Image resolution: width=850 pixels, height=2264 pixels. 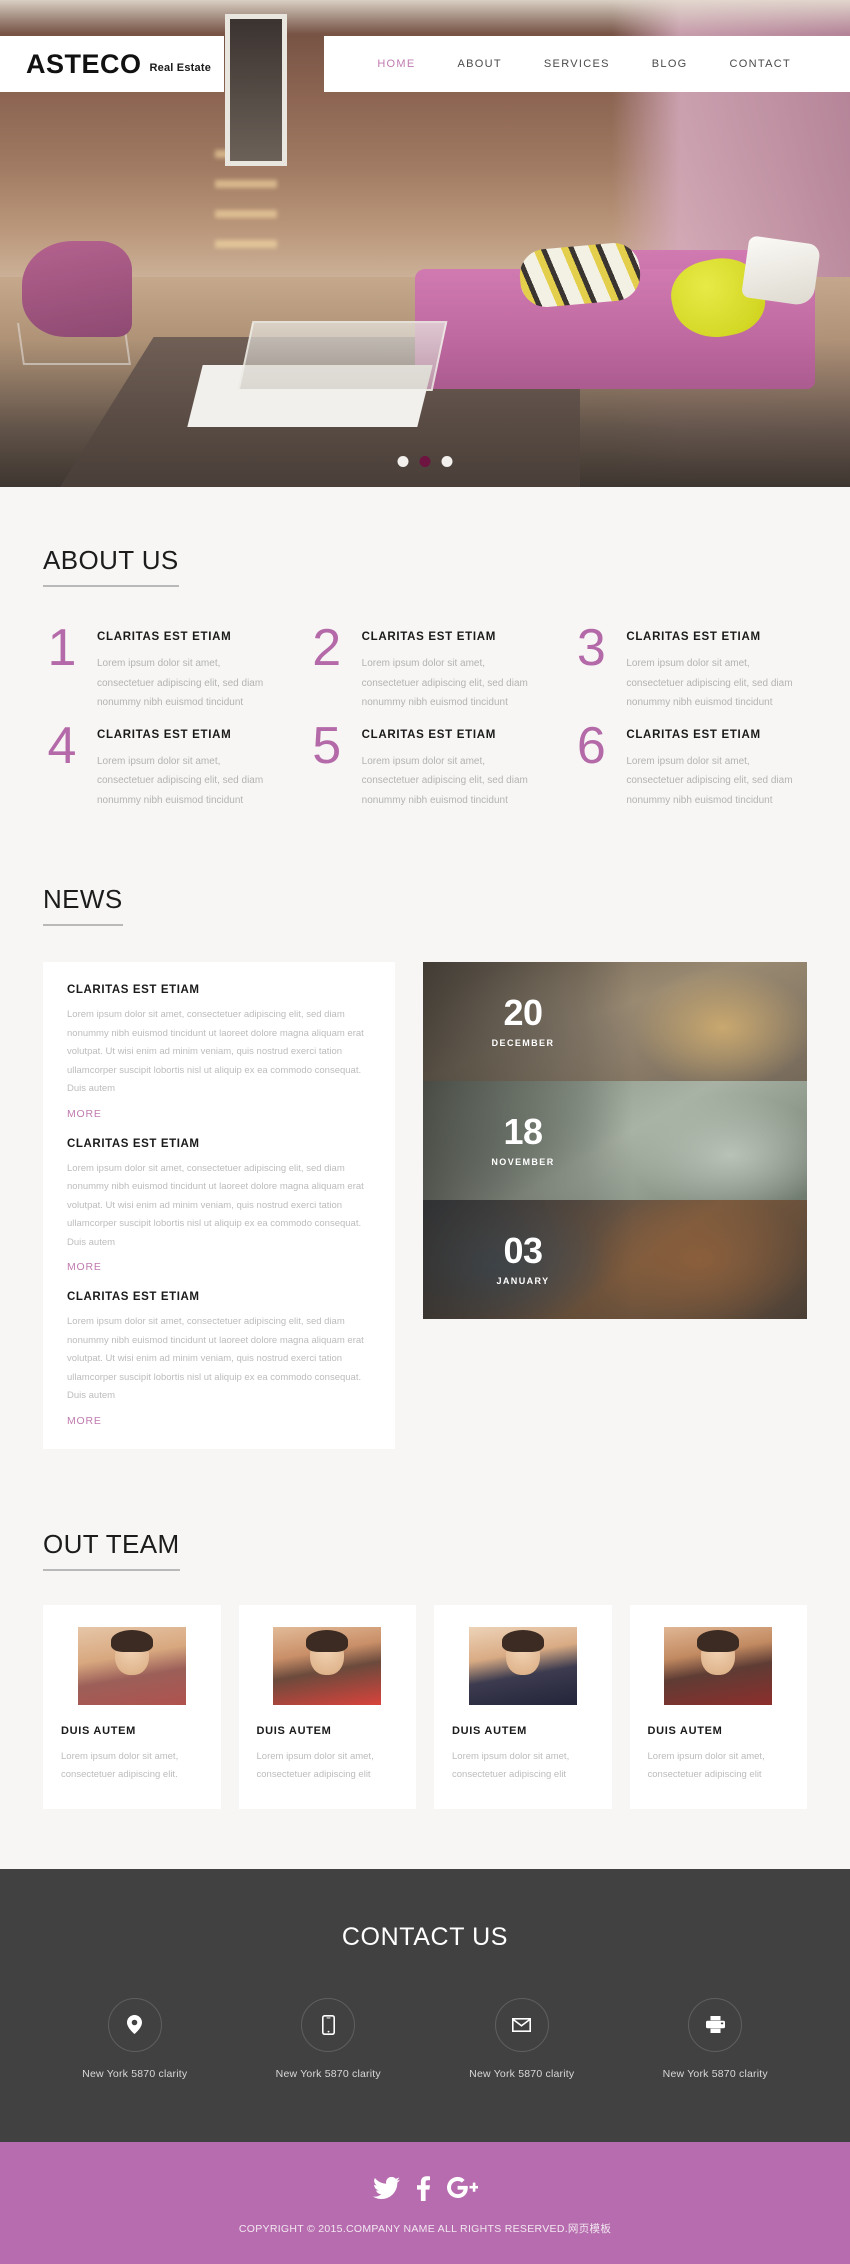 I want to click on news-date-card: 03 JANUARY, so click(x=615, y=1259).